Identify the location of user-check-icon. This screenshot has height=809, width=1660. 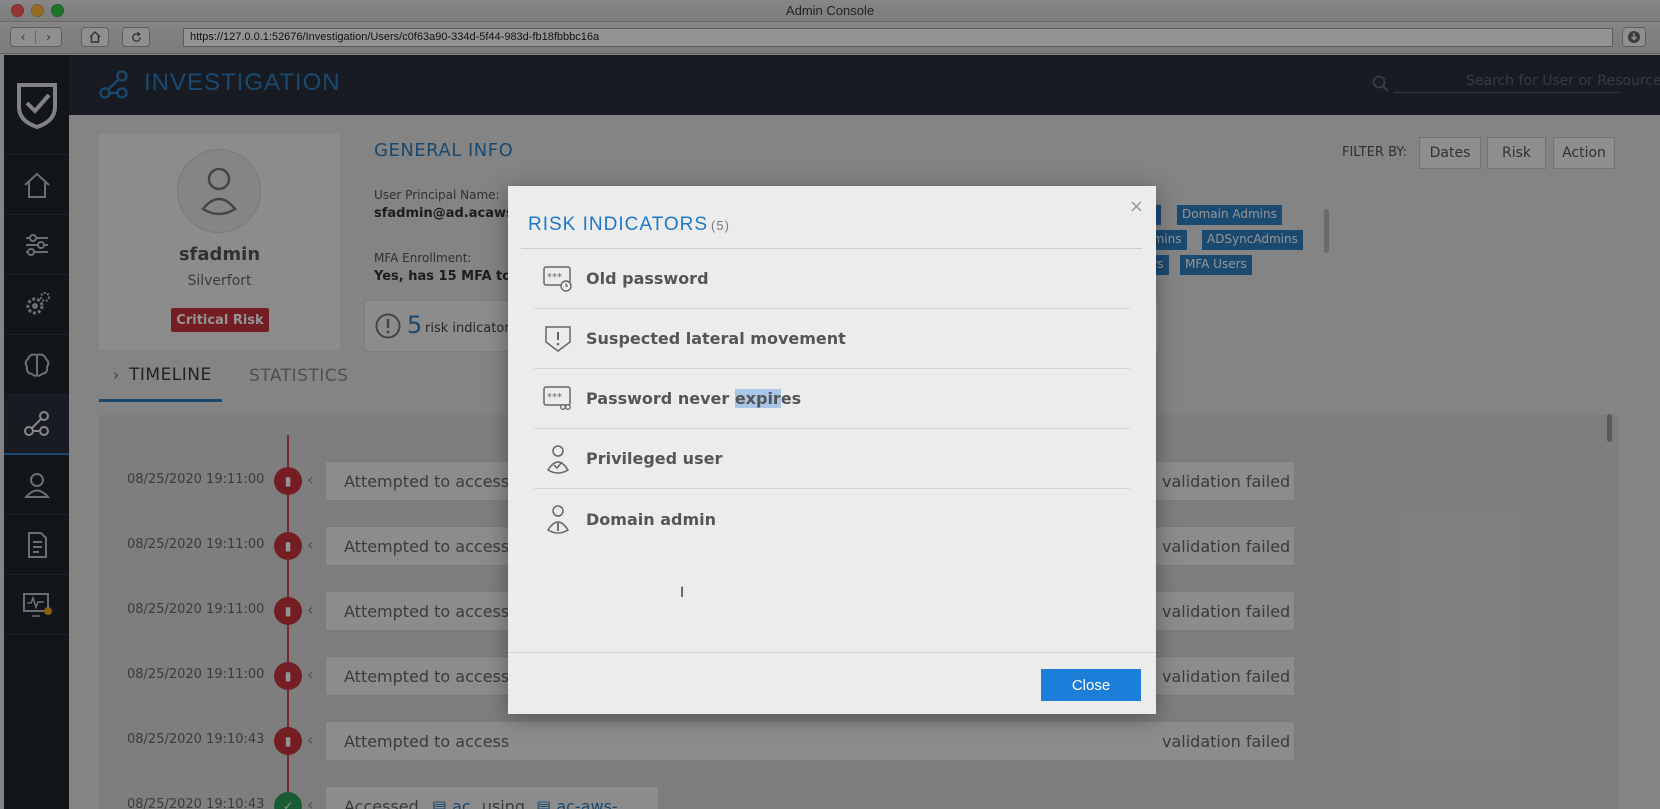
(558, 459).